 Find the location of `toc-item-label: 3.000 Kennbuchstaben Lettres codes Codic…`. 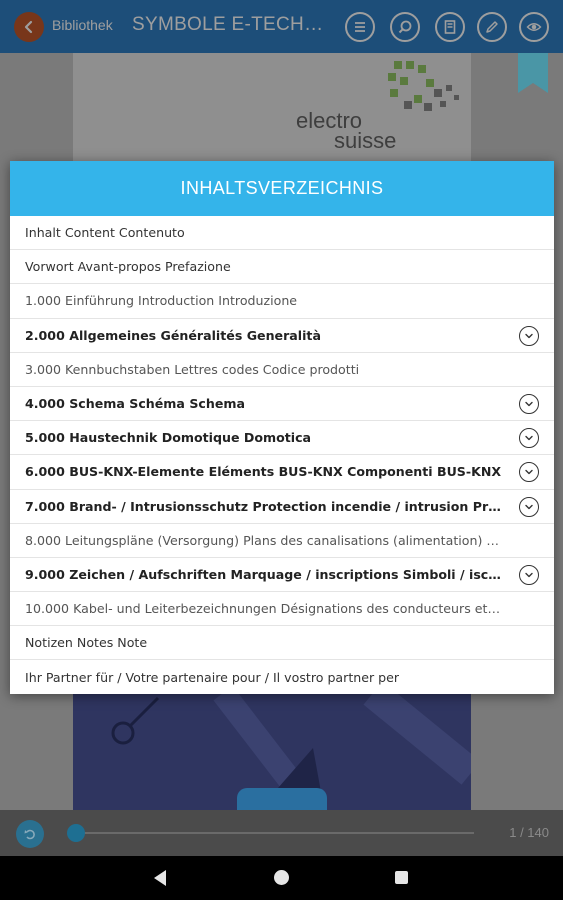

toc-item-label: 3.000 Kennbuchstaben Lettres codes Codic… is located at coordinates (192, 369).